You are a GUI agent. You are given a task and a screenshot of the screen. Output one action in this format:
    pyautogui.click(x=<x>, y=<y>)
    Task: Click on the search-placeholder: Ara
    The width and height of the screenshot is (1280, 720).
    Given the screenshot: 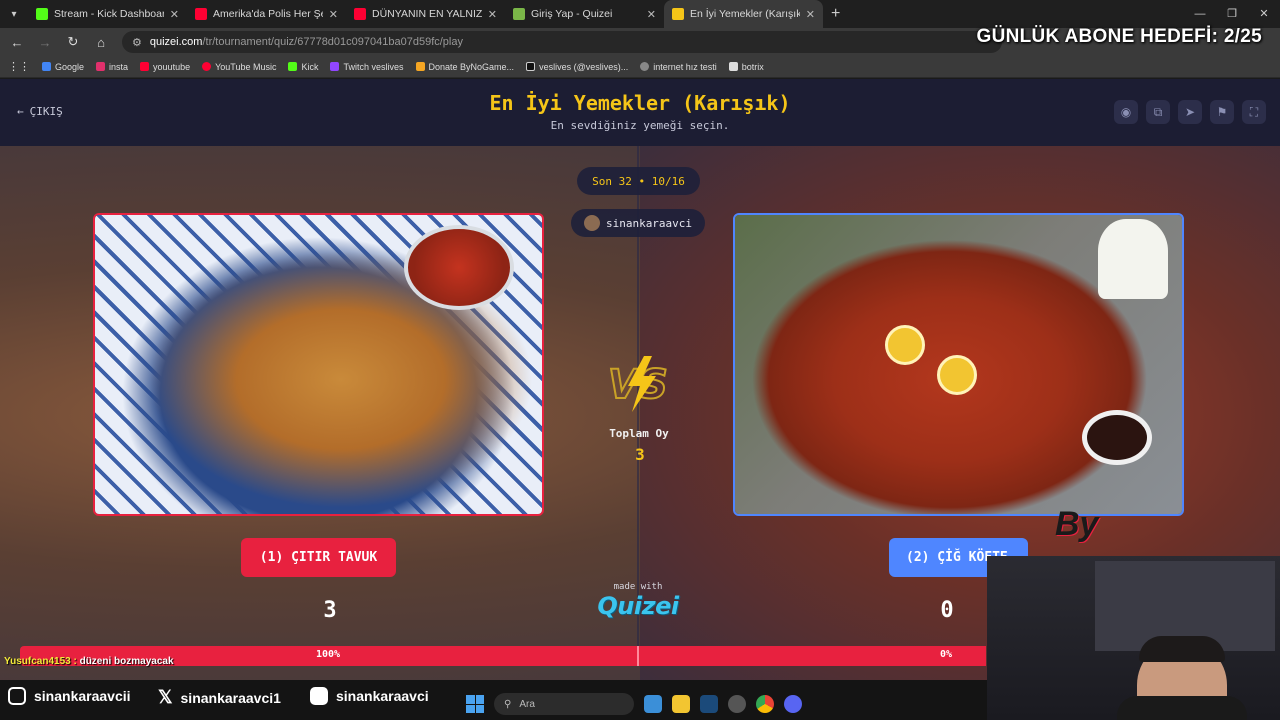 What is the action you would take?
    pyautogui.click(x=527, y=704)
    